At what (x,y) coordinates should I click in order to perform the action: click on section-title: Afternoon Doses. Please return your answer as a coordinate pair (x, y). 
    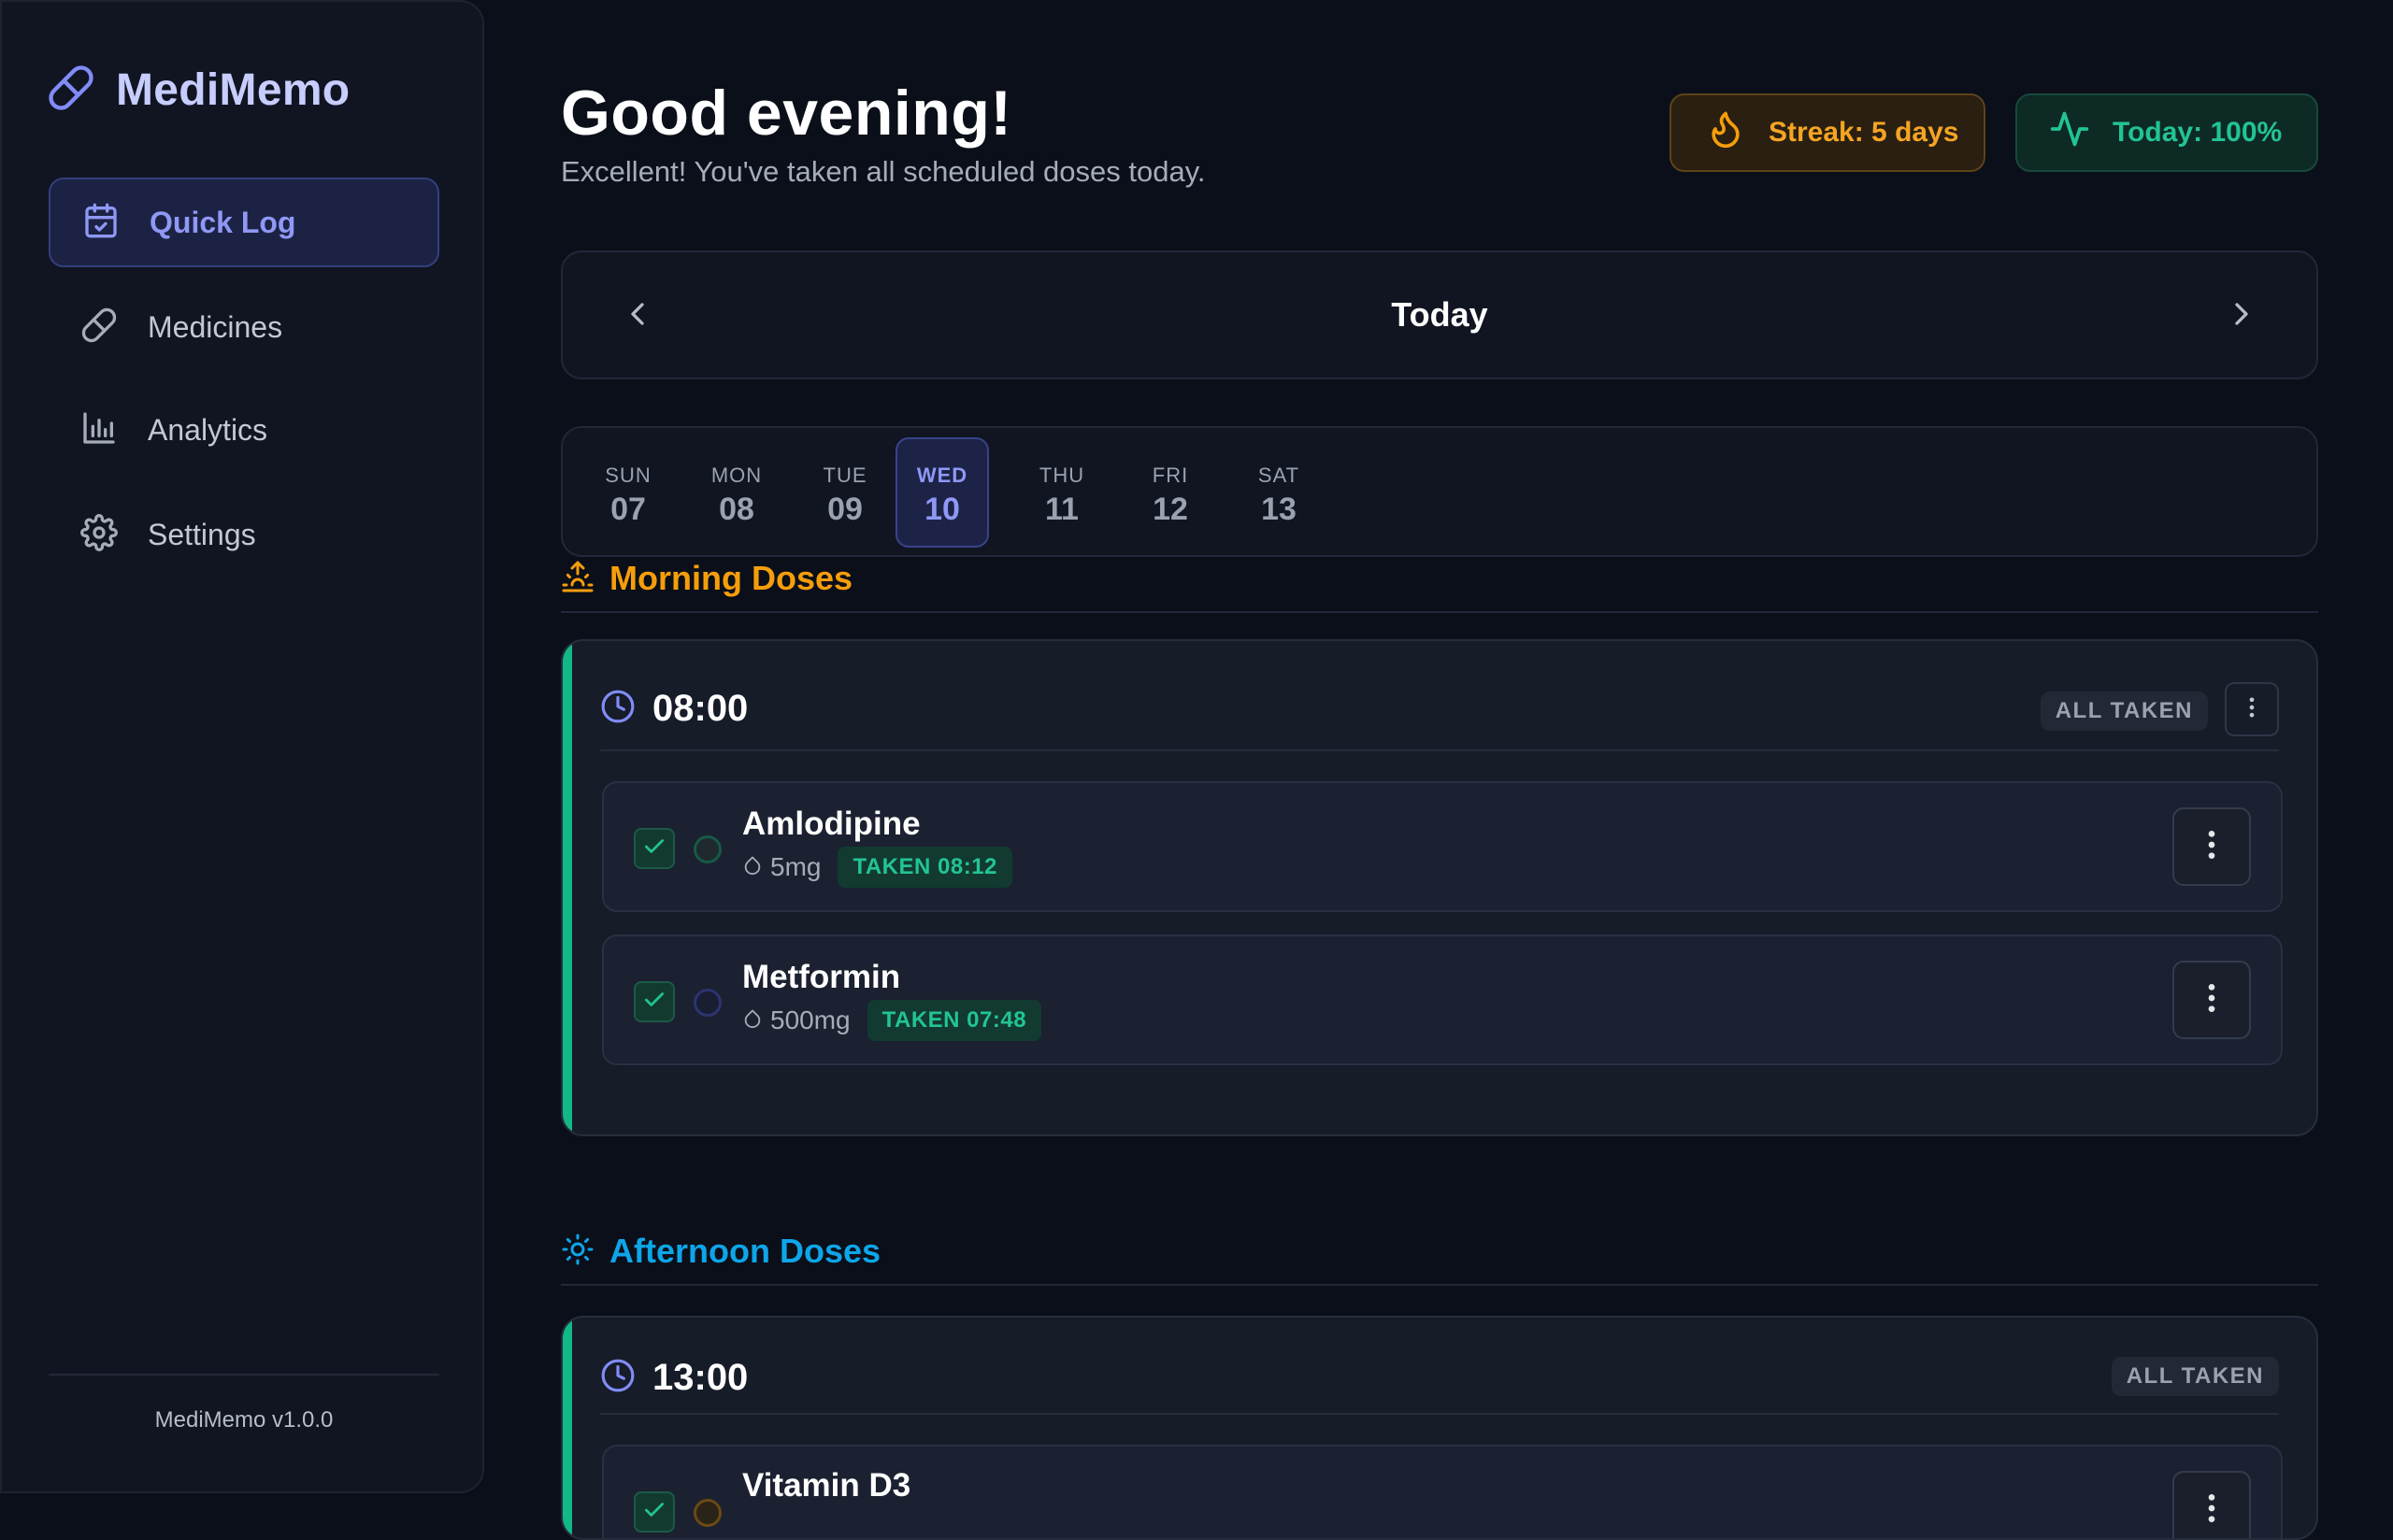
    Looking at the image, I should click on (745, 1251).